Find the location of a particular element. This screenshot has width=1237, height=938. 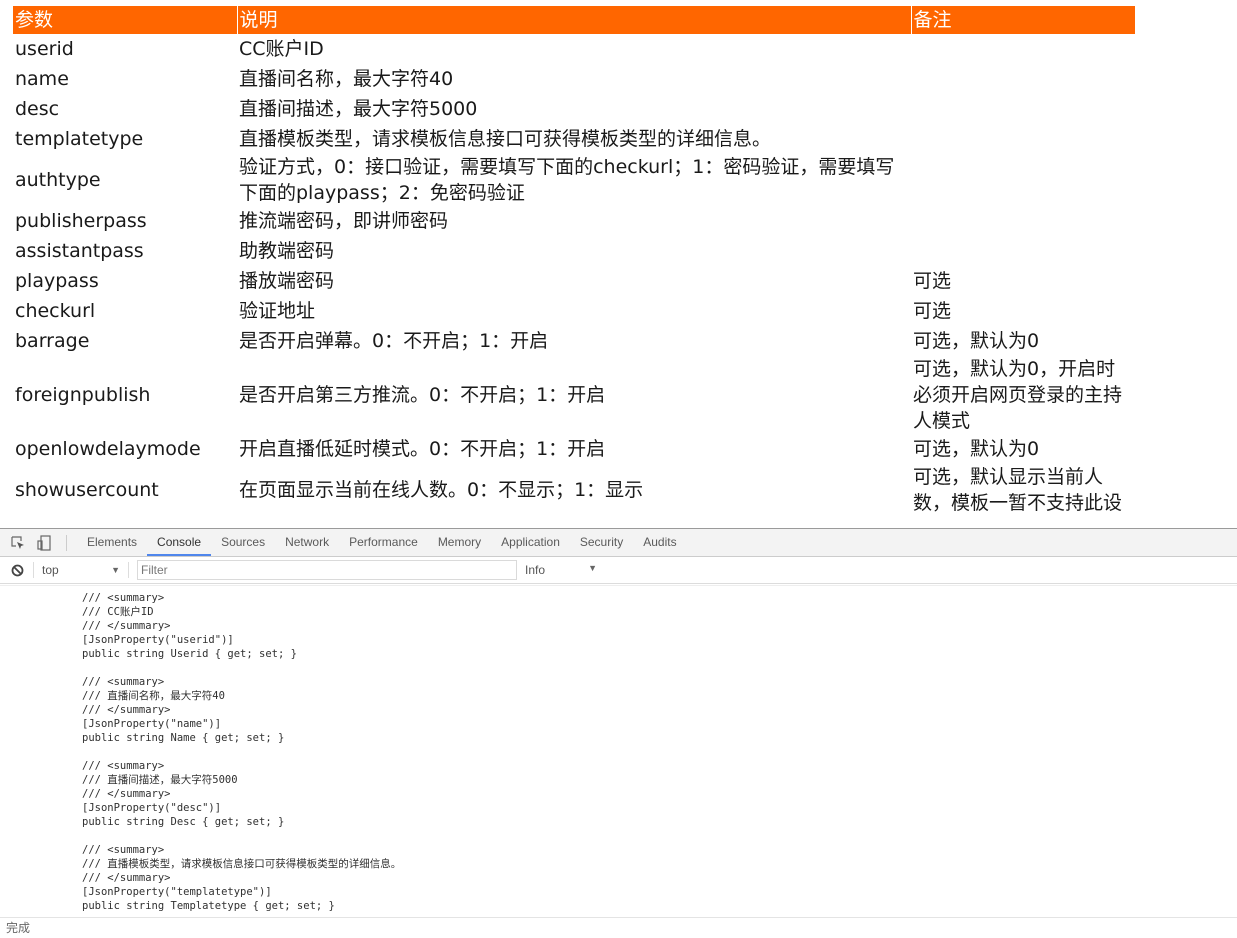

table-row: barrage 是否开启弹幕。0：不开启；1：开启 可选，默认为0 is located at coordinates (574, 341).